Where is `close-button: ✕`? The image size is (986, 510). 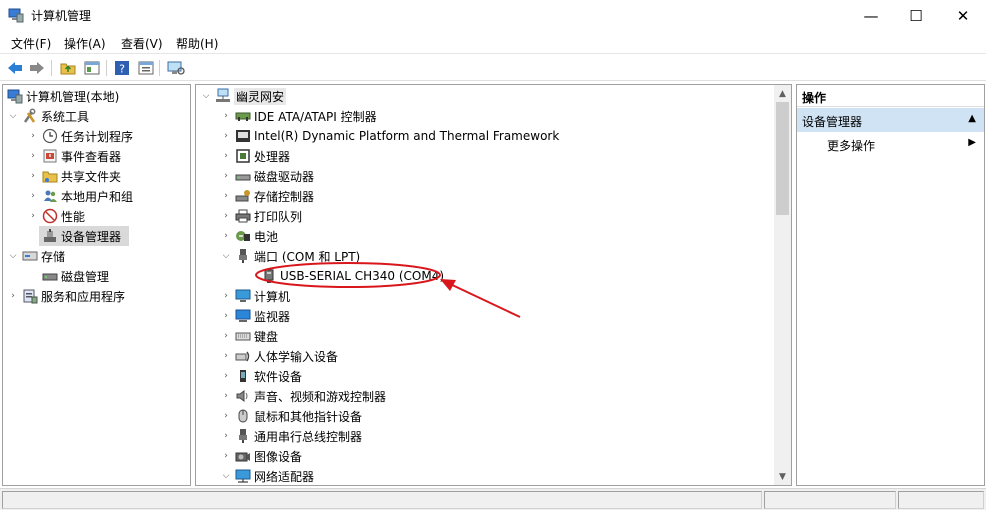 close-button: ✕ is located at coordinates (963, 15).